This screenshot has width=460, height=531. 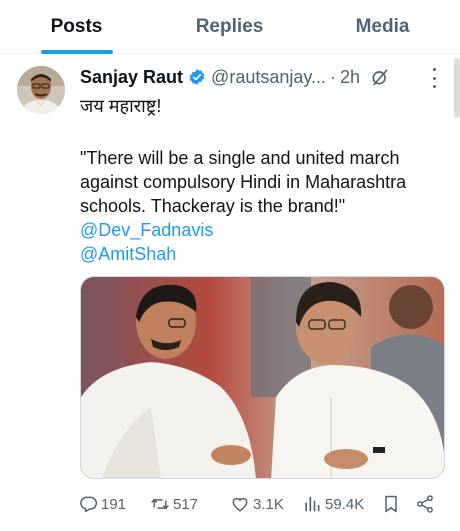 I want to click on tab-media: Media, so click(x=382, y=27).